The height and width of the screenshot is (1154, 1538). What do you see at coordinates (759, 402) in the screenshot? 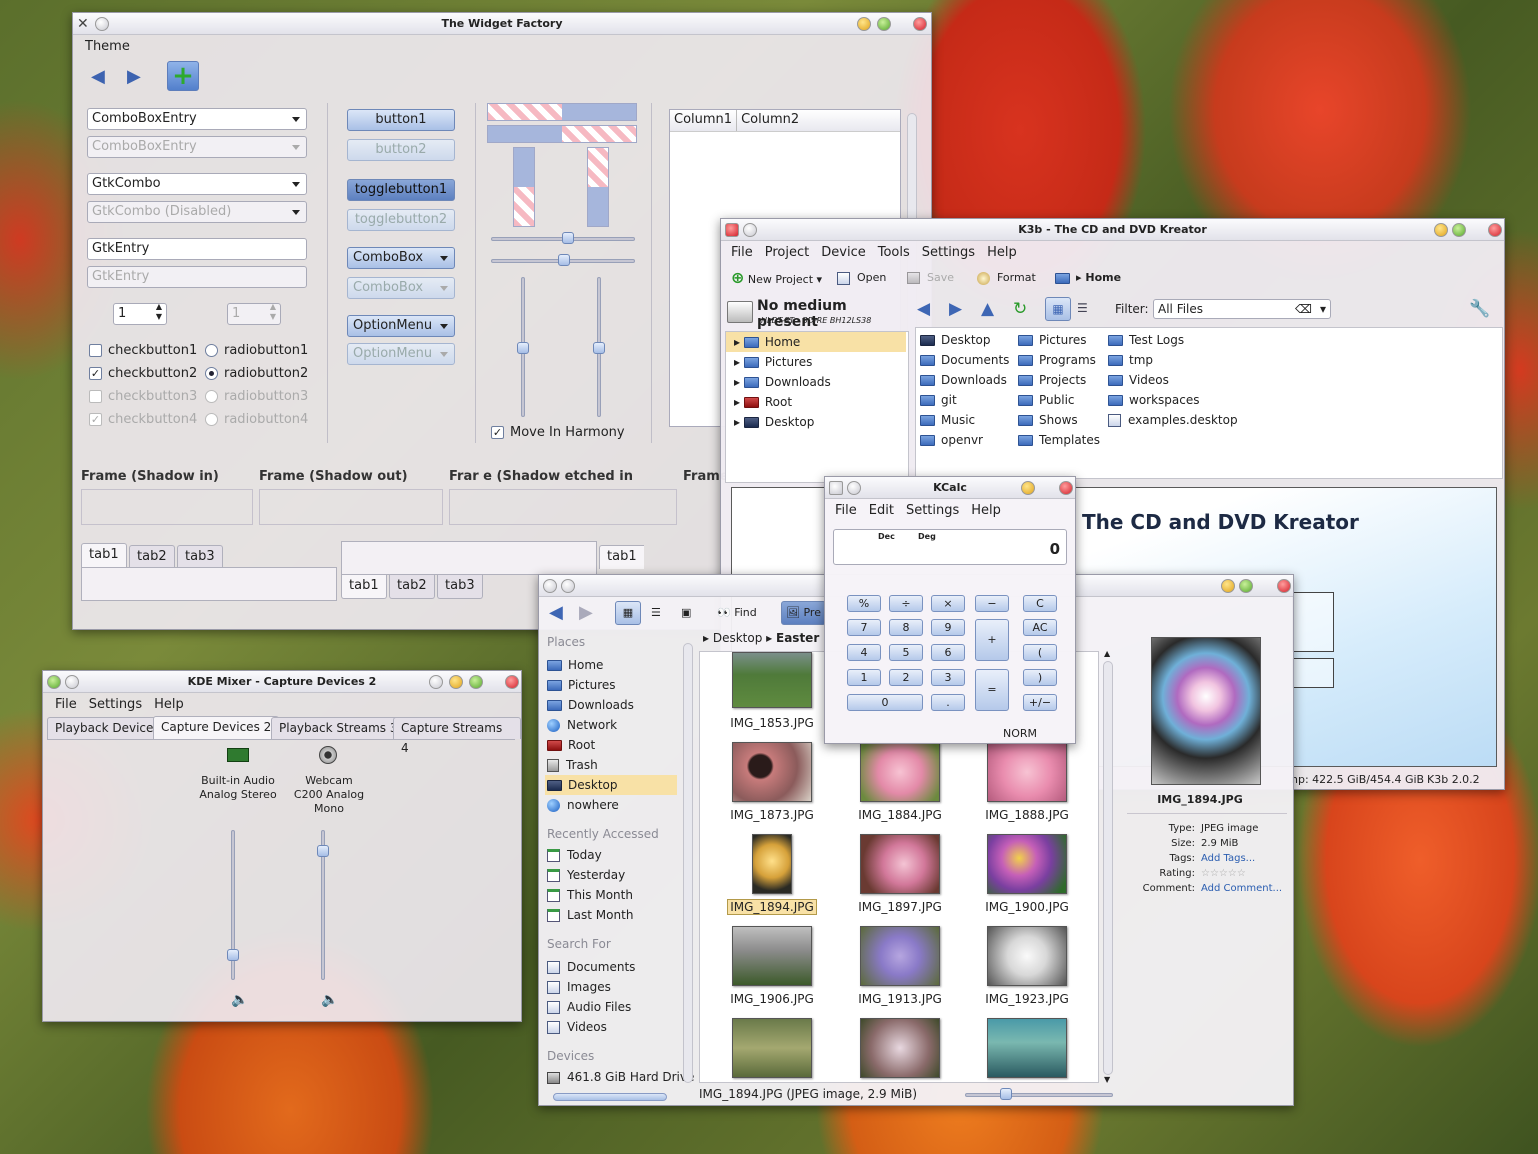
I see `tree-item-root: ▸ Root` at bounding box center [759, 402].